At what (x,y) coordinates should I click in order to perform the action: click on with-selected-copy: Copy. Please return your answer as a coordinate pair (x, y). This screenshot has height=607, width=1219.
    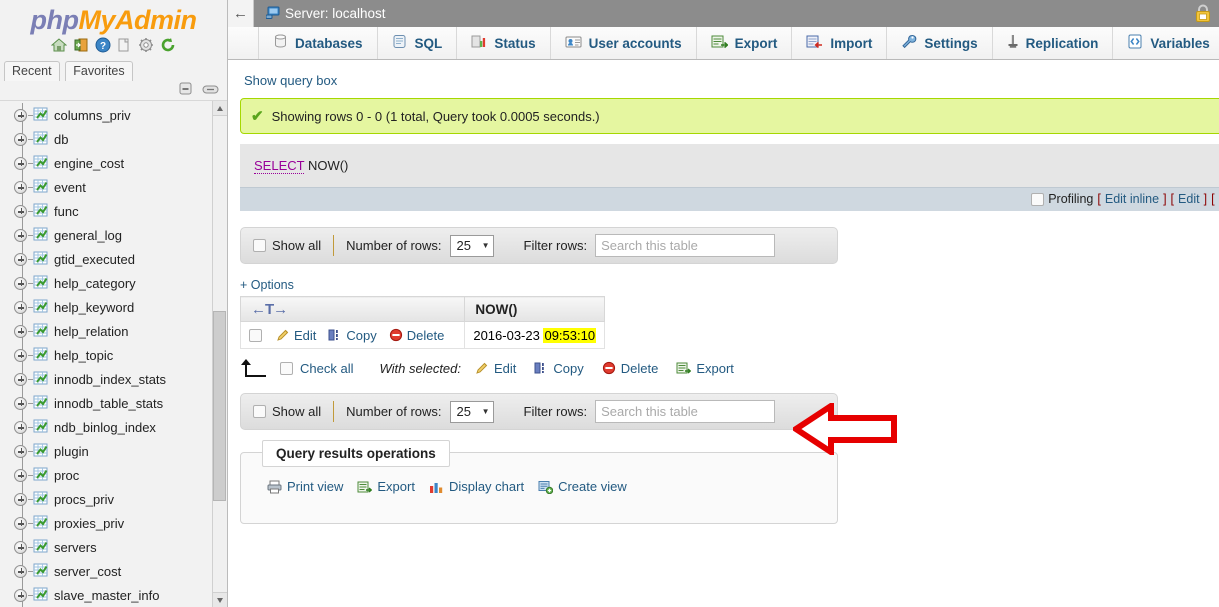
    Looking at the image, I should click on (559, 368).